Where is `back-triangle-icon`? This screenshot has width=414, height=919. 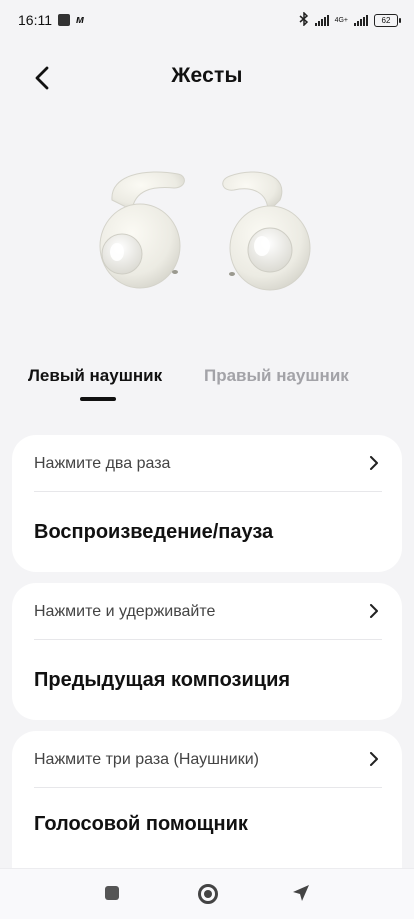
back-triangle-icon is located at coordinates (301, 893).